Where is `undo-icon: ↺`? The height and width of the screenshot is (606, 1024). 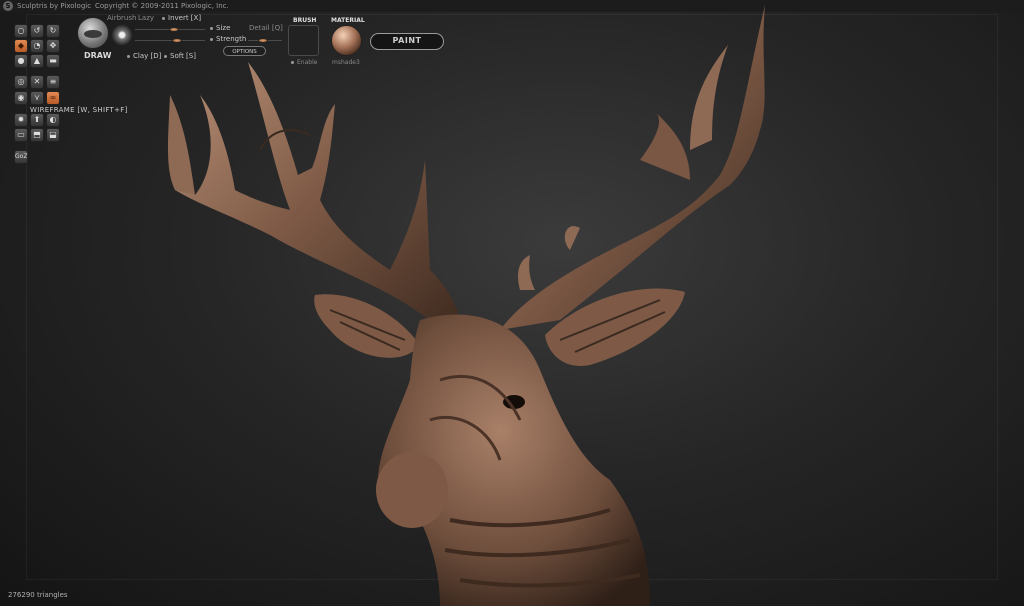
undo-icon: ↺ is located at coordinates (37, 31).